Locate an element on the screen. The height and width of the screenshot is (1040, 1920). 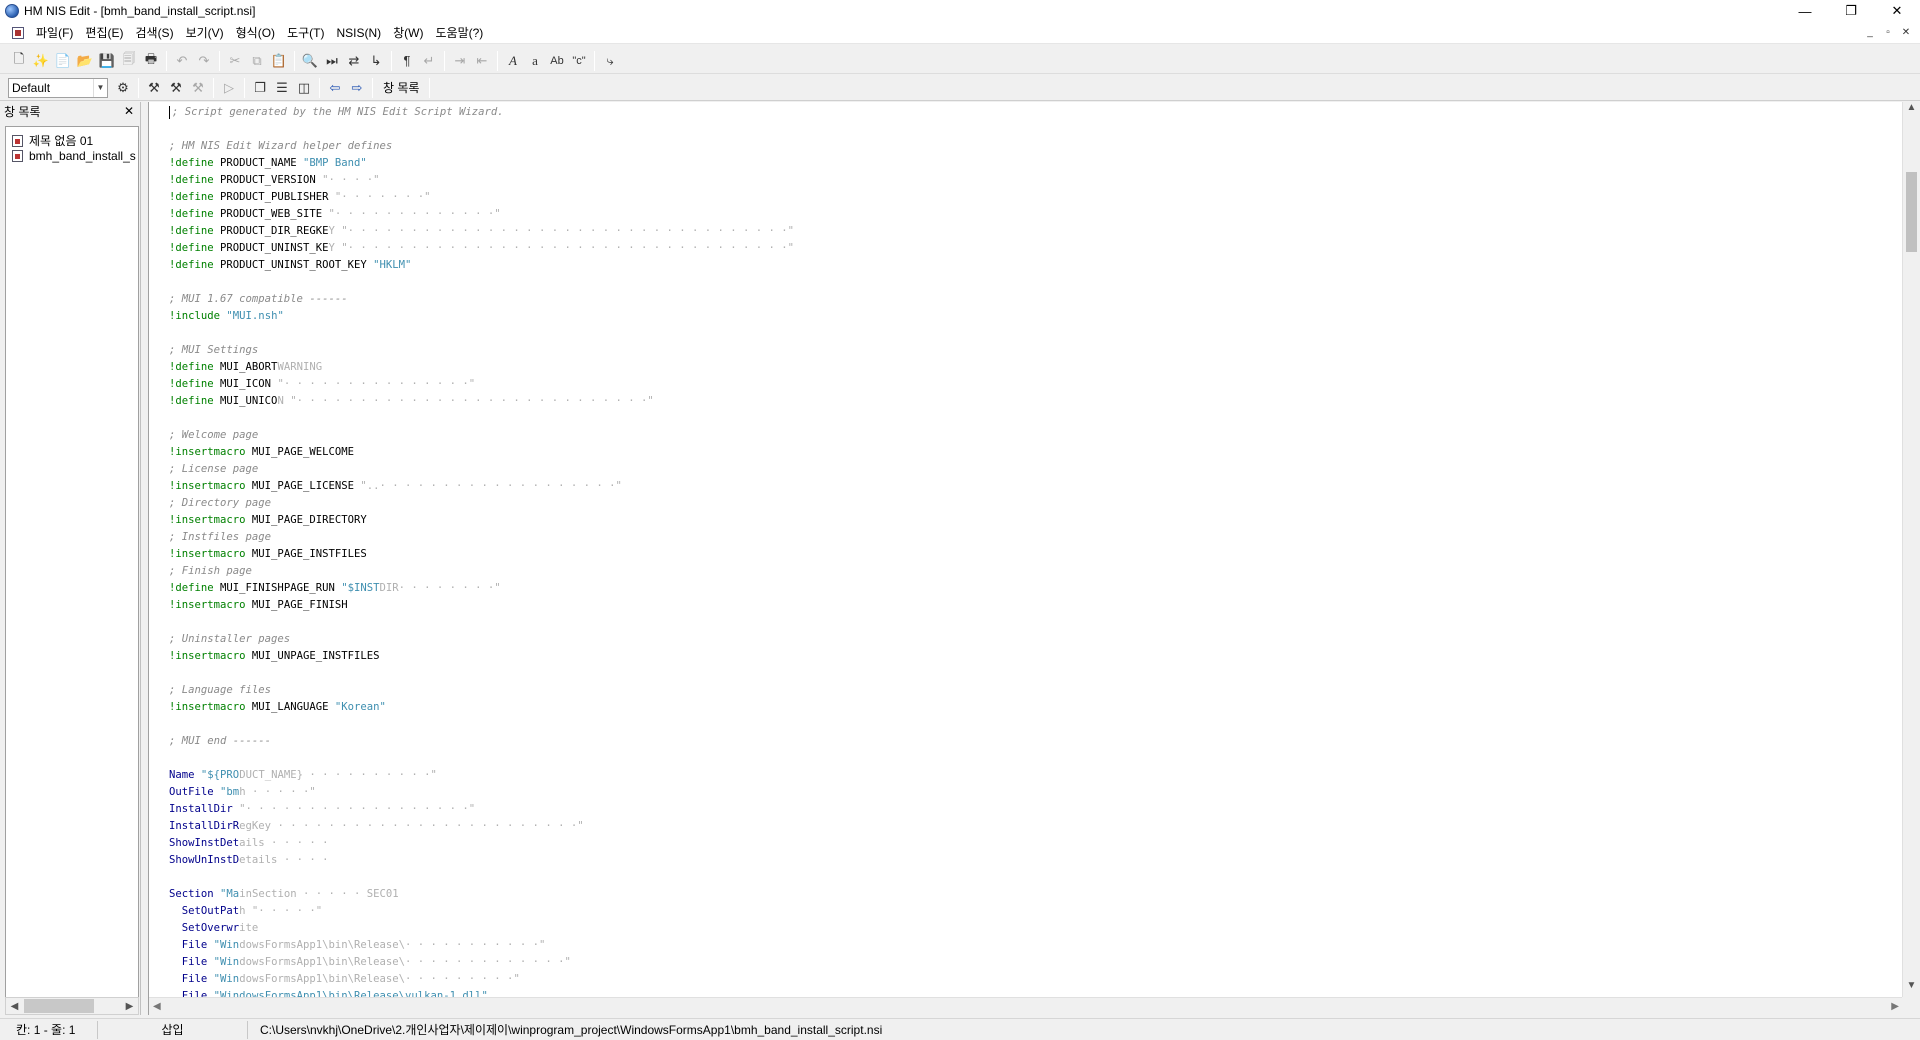
highlighter-combo: Default ▼ is located at coordinates (58, 87).